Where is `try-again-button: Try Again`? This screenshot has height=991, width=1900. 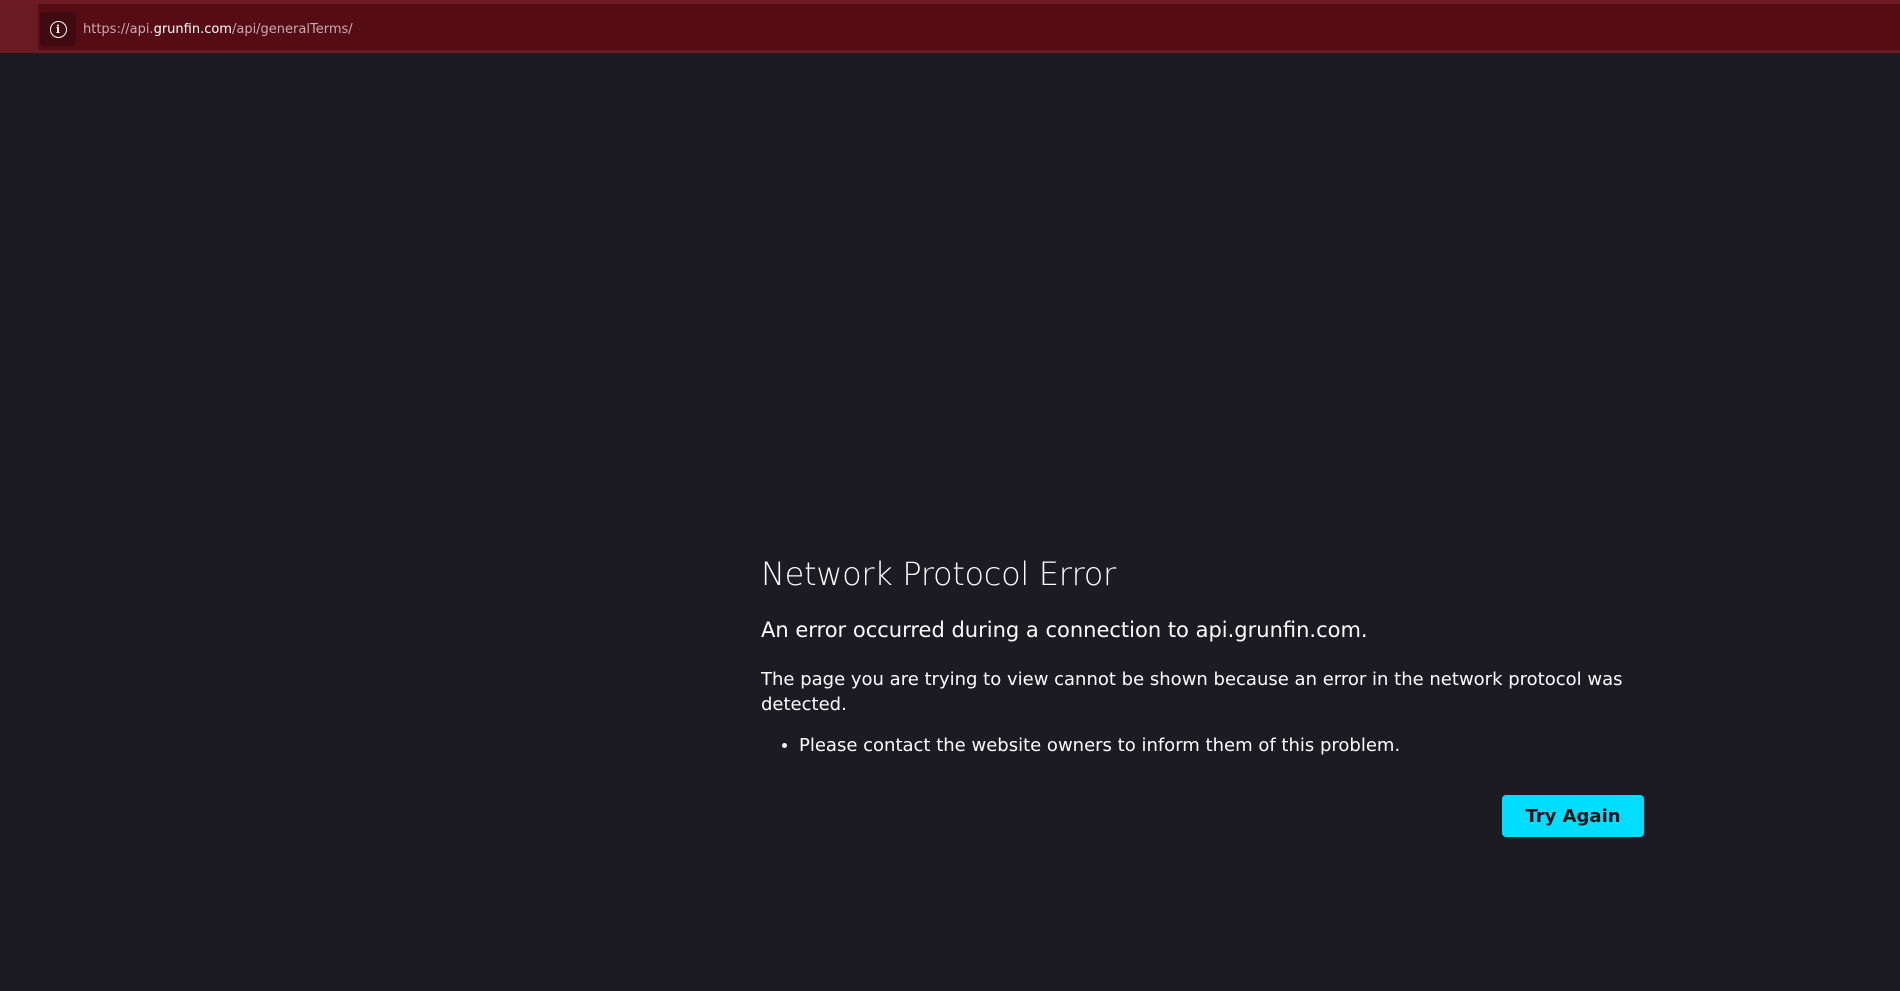 try-again-button: Try Again is located at coordinates (1573, 816).